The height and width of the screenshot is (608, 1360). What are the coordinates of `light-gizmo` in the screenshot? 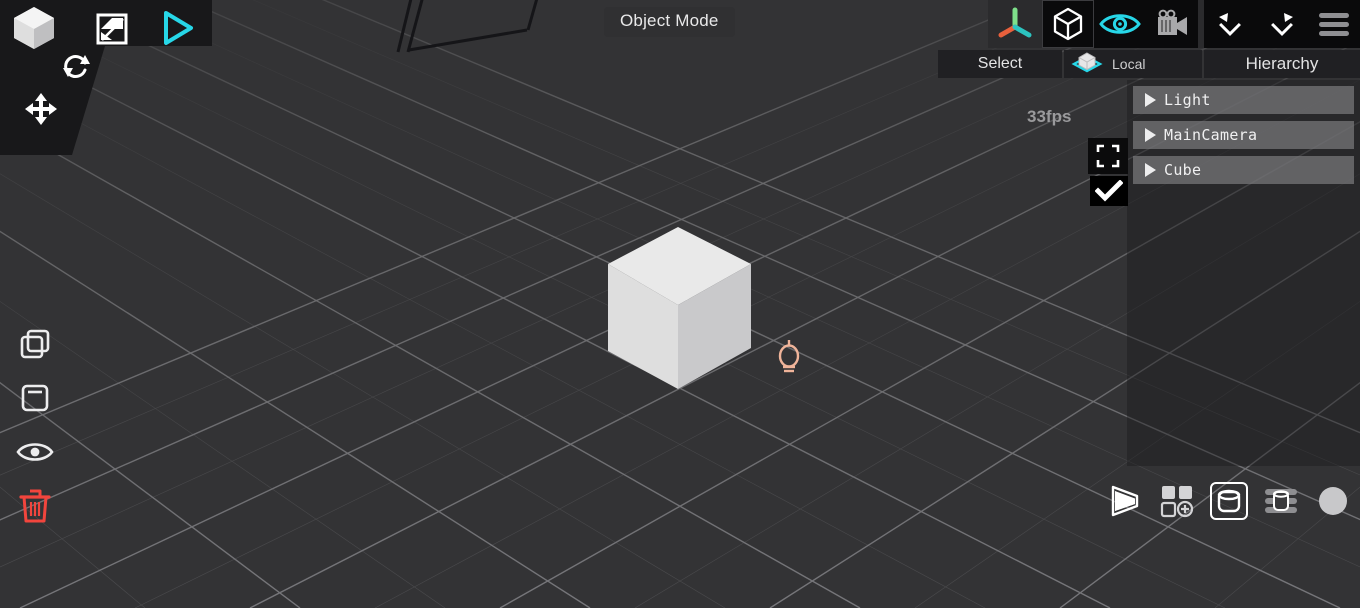 It's located at (789, 356).